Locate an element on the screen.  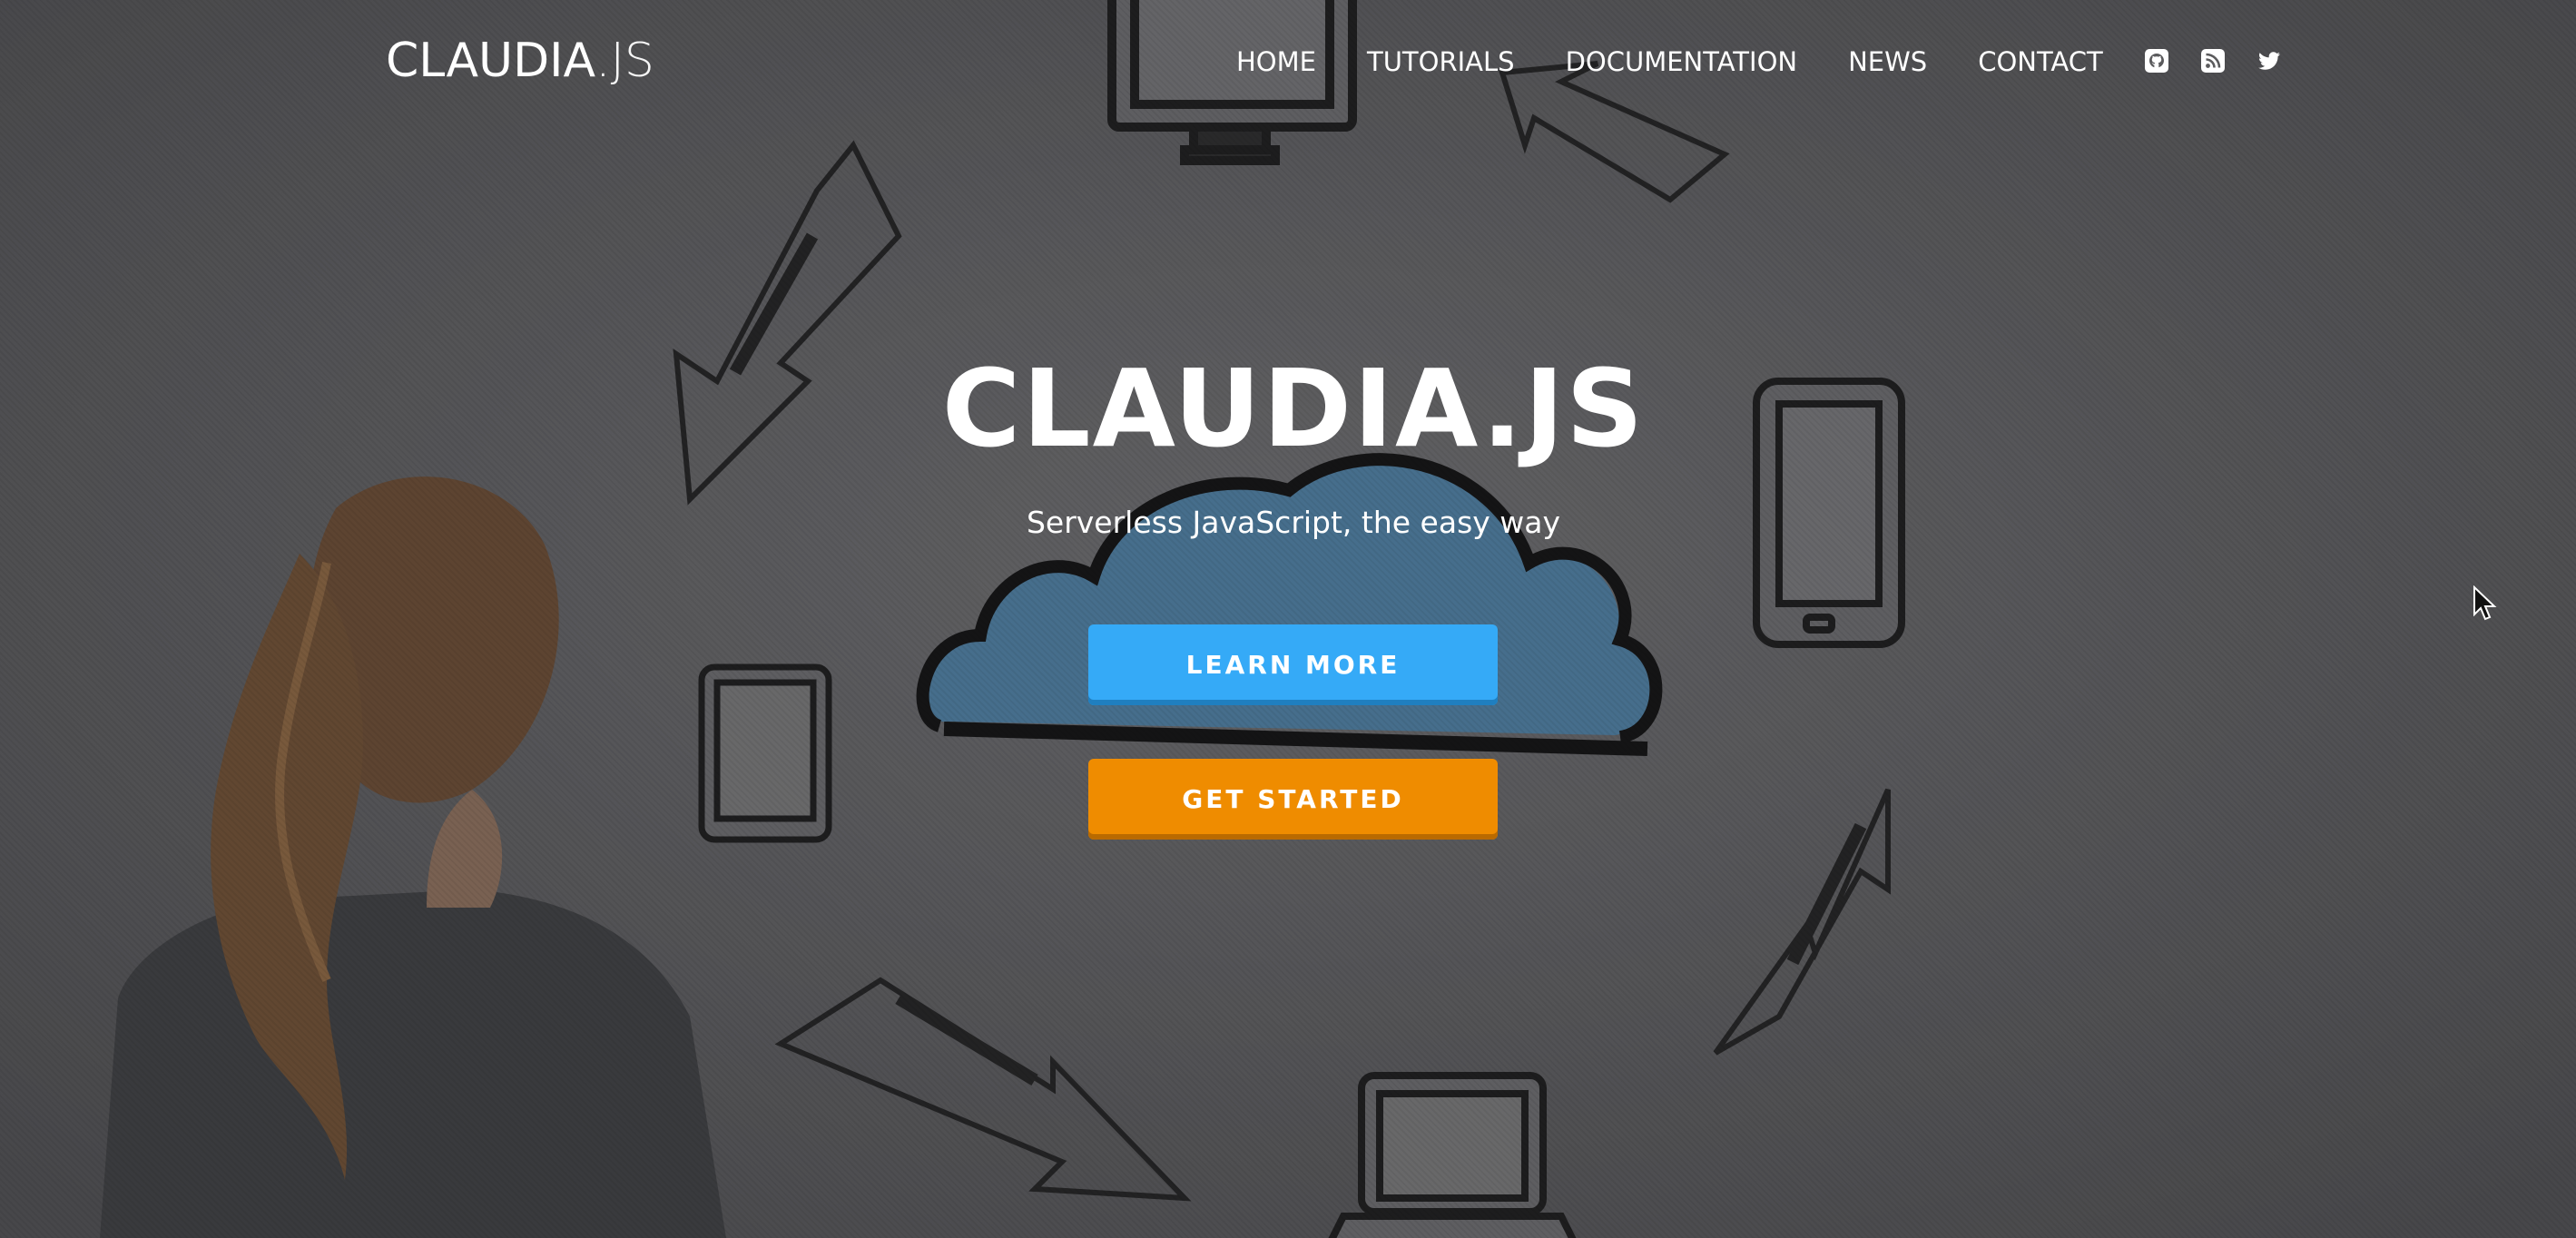
nav-link-contact: CONTACT is located at coordinates (2040, 62).